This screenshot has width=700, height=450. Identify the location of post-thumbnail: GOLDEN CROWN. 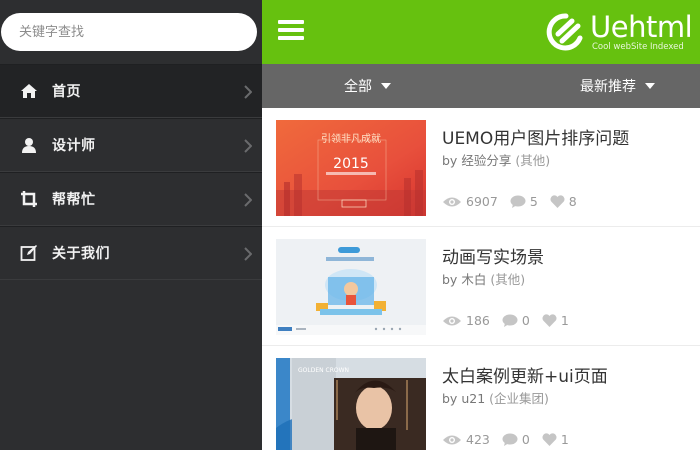
(351, 404).